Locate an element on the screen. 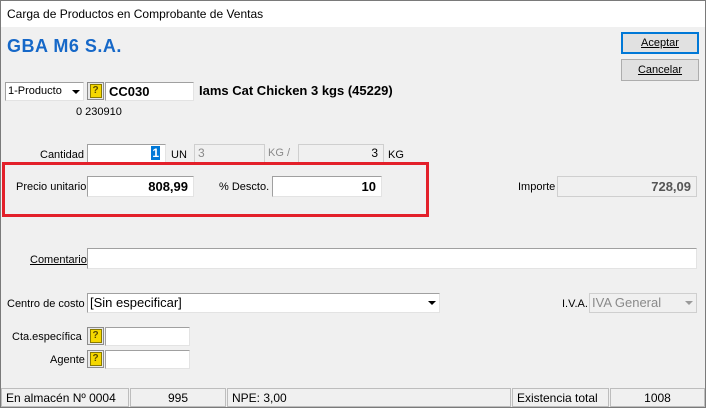 The image size is (706, 408). iva-value: IVA General is located at coordinates (627, 302).